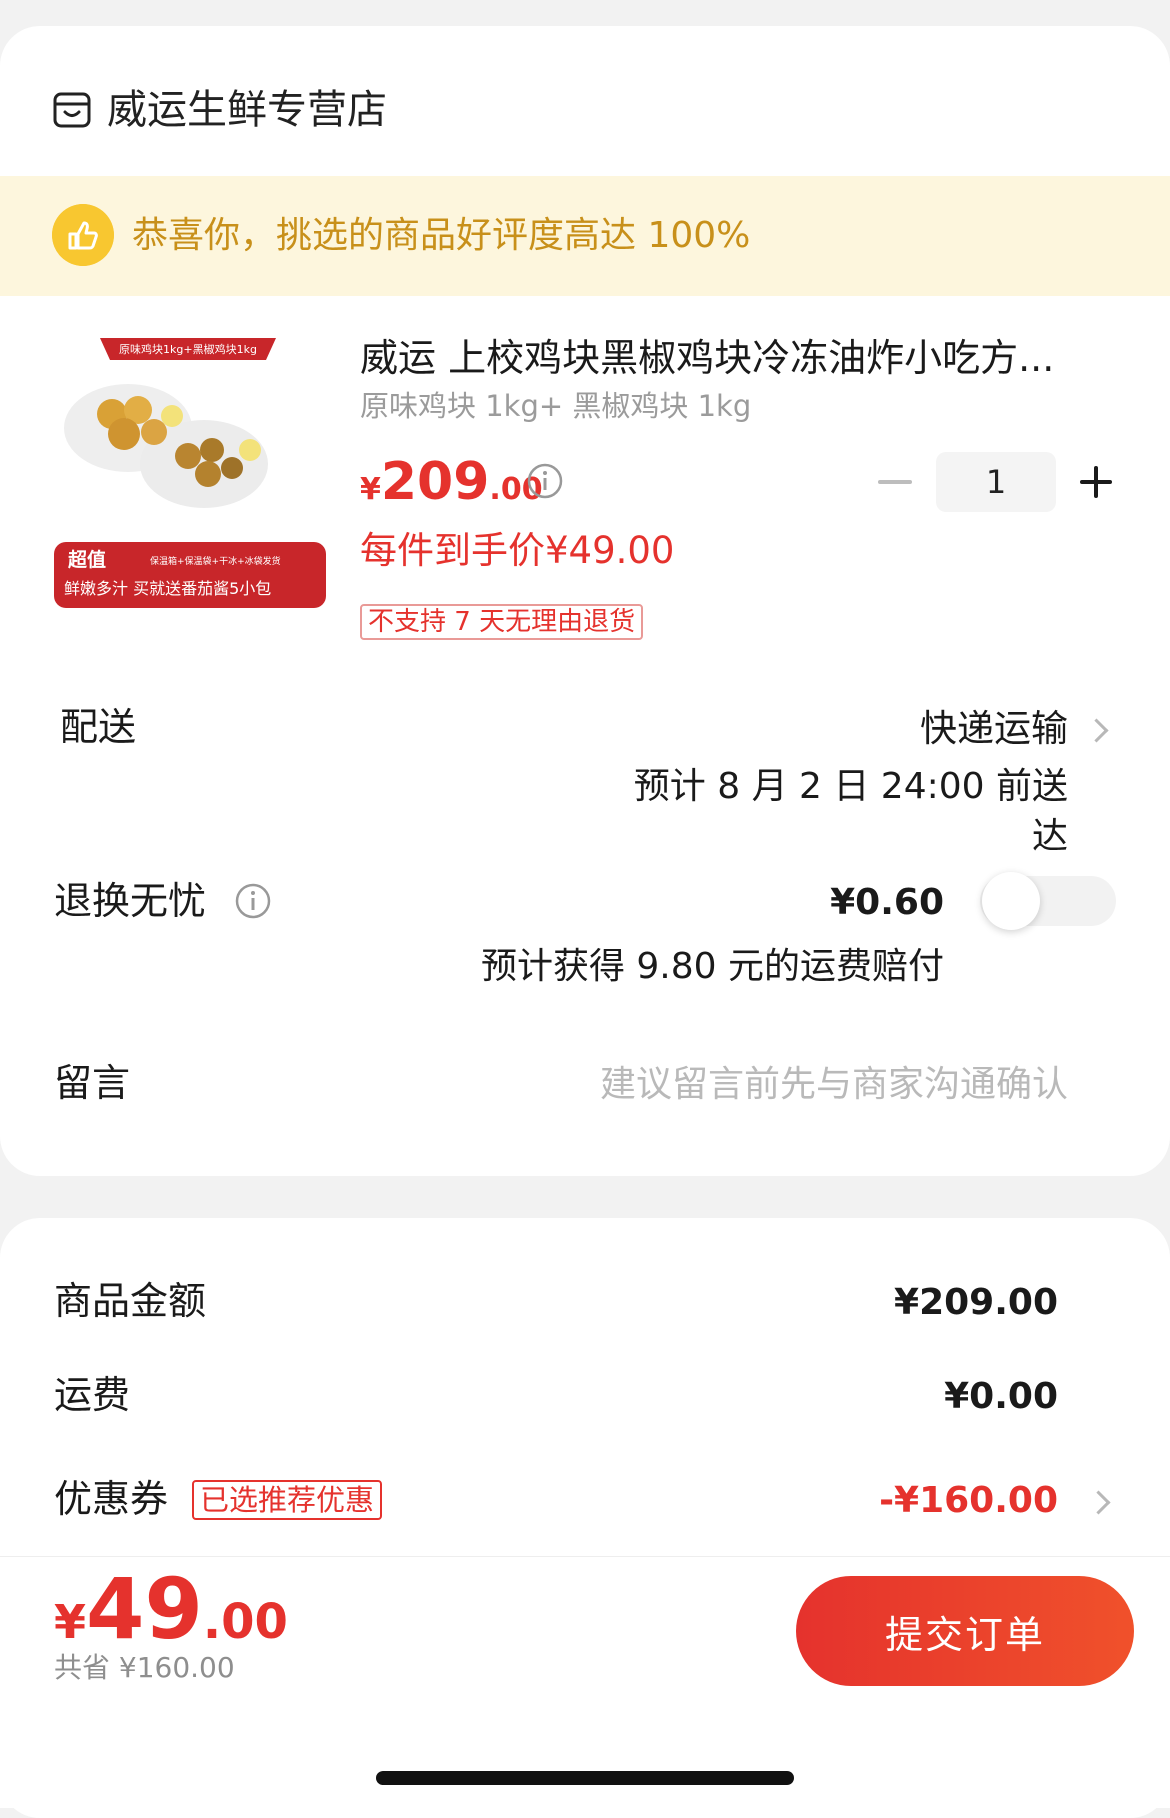 The image size is (1170, 1818). I want to click on coupon-badge: 已选推荐优惠, so click(287, 1500).